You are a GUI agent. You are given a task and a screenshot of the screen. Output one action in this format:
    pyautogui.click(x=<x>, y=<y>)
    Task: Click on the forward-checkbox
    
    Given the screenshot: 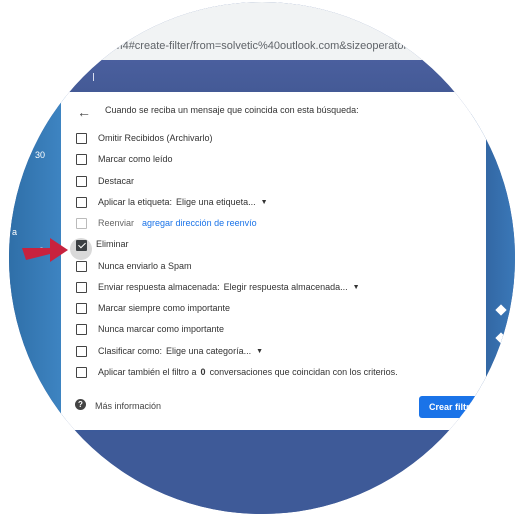 What is the action you would take?
    pyautogui.click(x=81, y=223)
    